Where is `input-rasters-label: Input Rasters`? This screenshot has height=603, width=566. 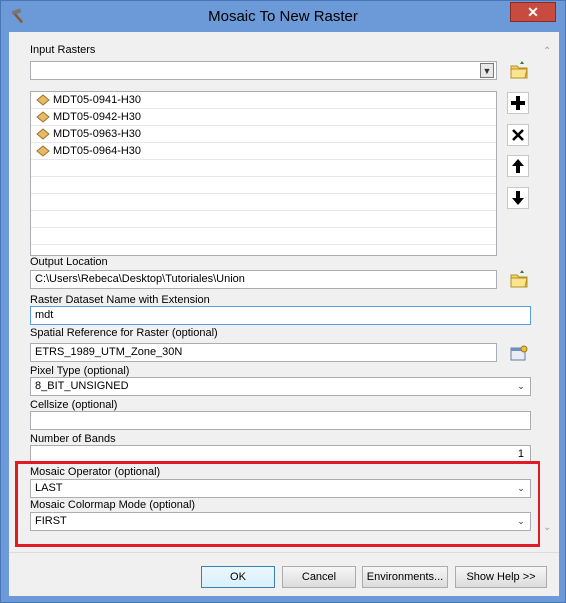
input-rasters-label: Input Rasters is located at coordinates (63, 50).